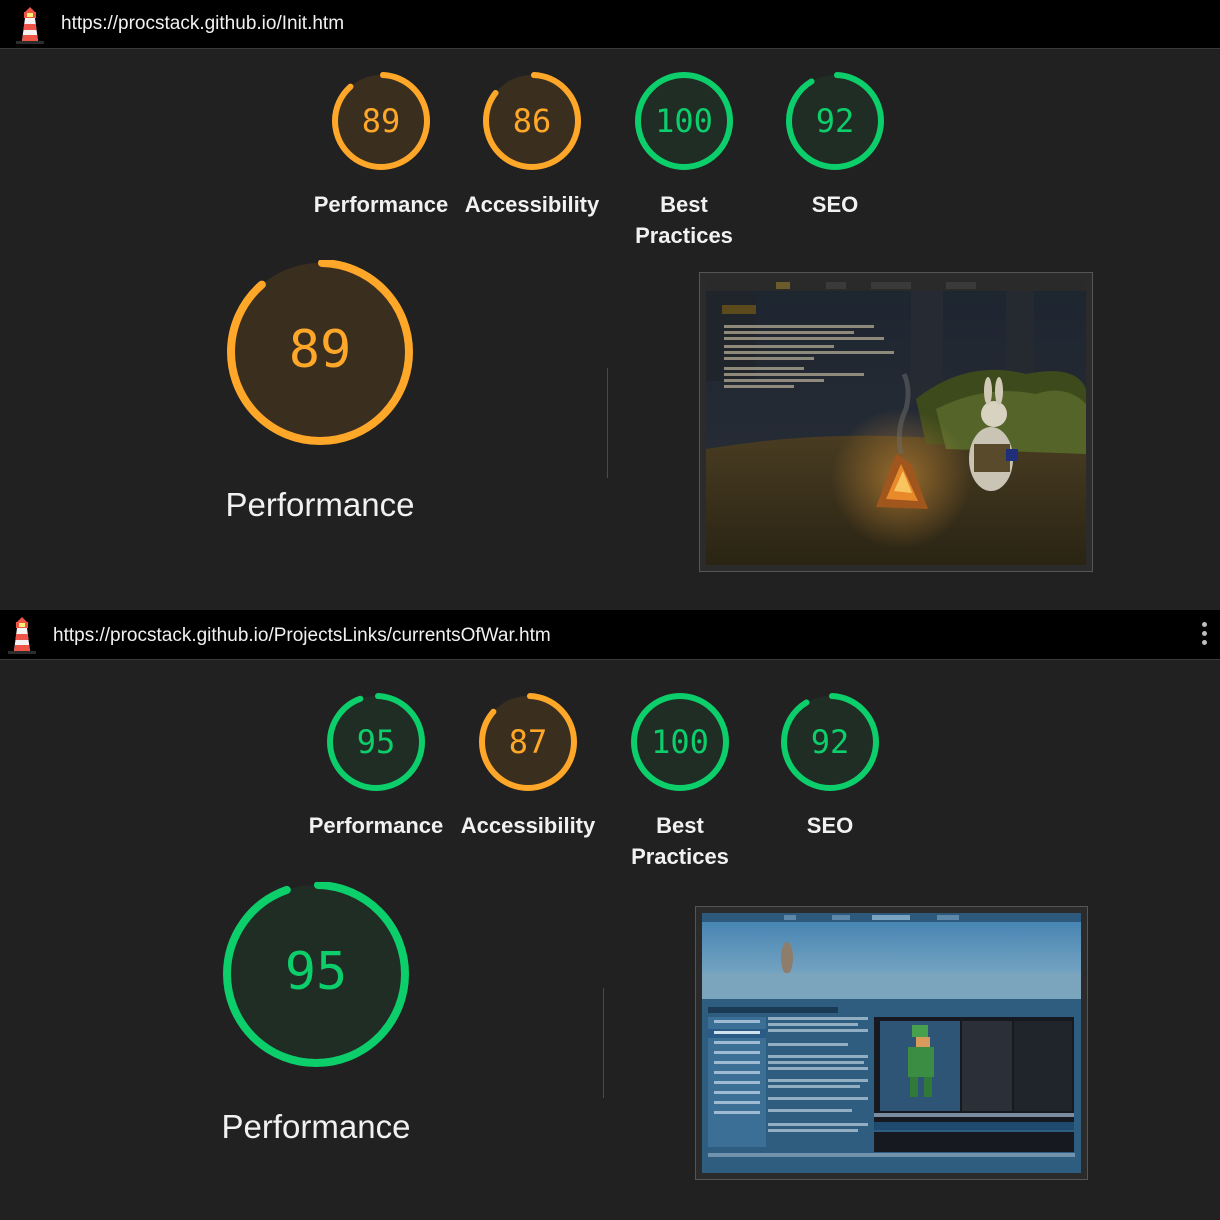 The image size is (1220, 1220). Describe the element at coordinates (202, 24) in the screenshot. I see `page-url: https://procstack.github.io/Init.htm` at that location.